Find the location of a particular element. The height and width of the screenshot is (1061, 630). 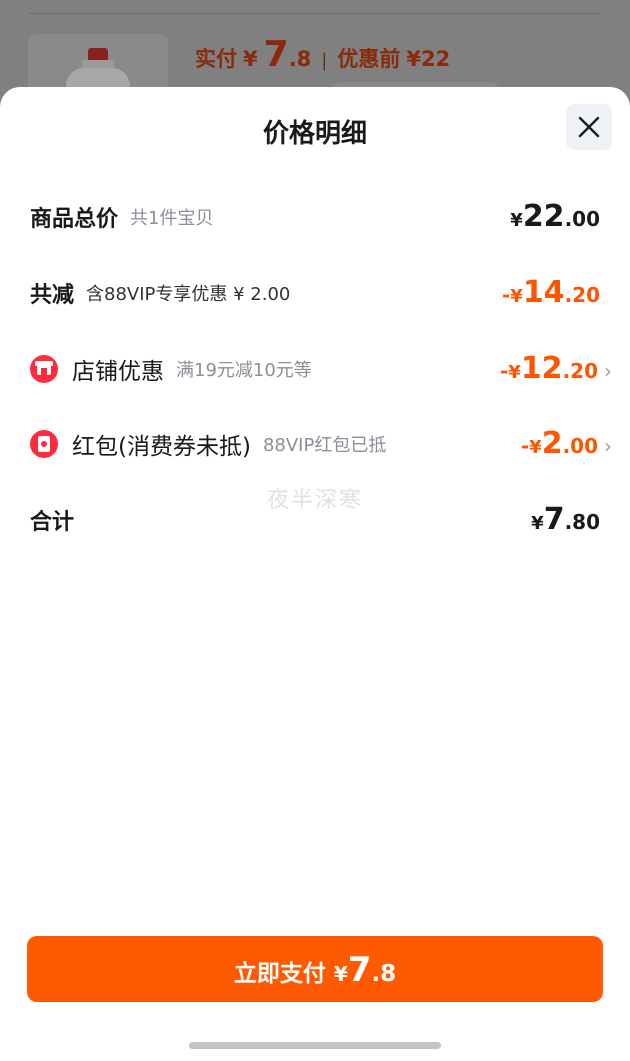

row-label: 店铺优惠 is located at coordinates (118, 372).